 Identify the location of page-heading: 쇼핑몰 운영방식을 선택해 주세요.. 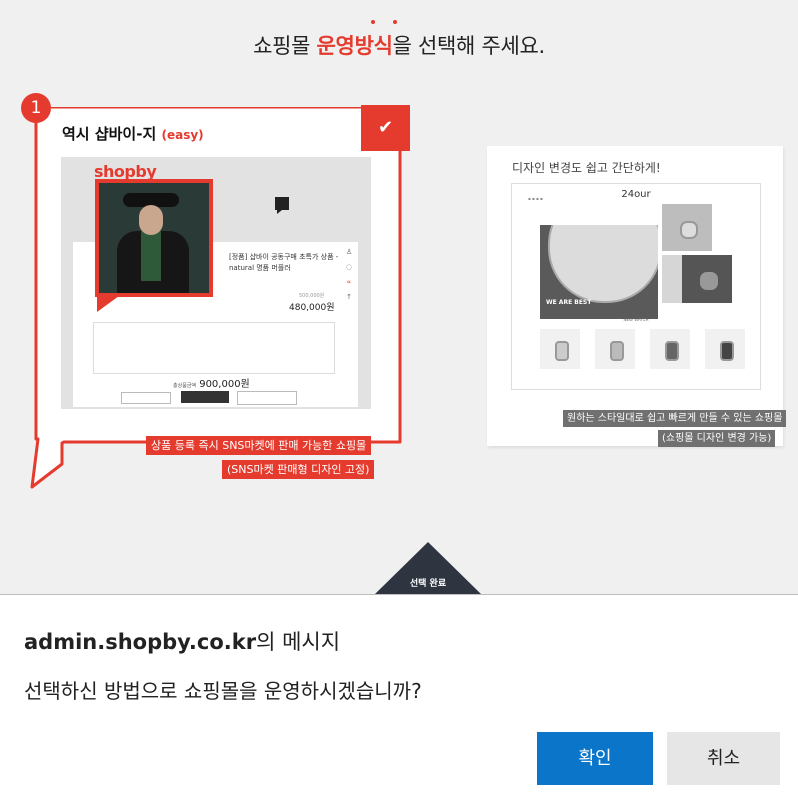
(399, 45).